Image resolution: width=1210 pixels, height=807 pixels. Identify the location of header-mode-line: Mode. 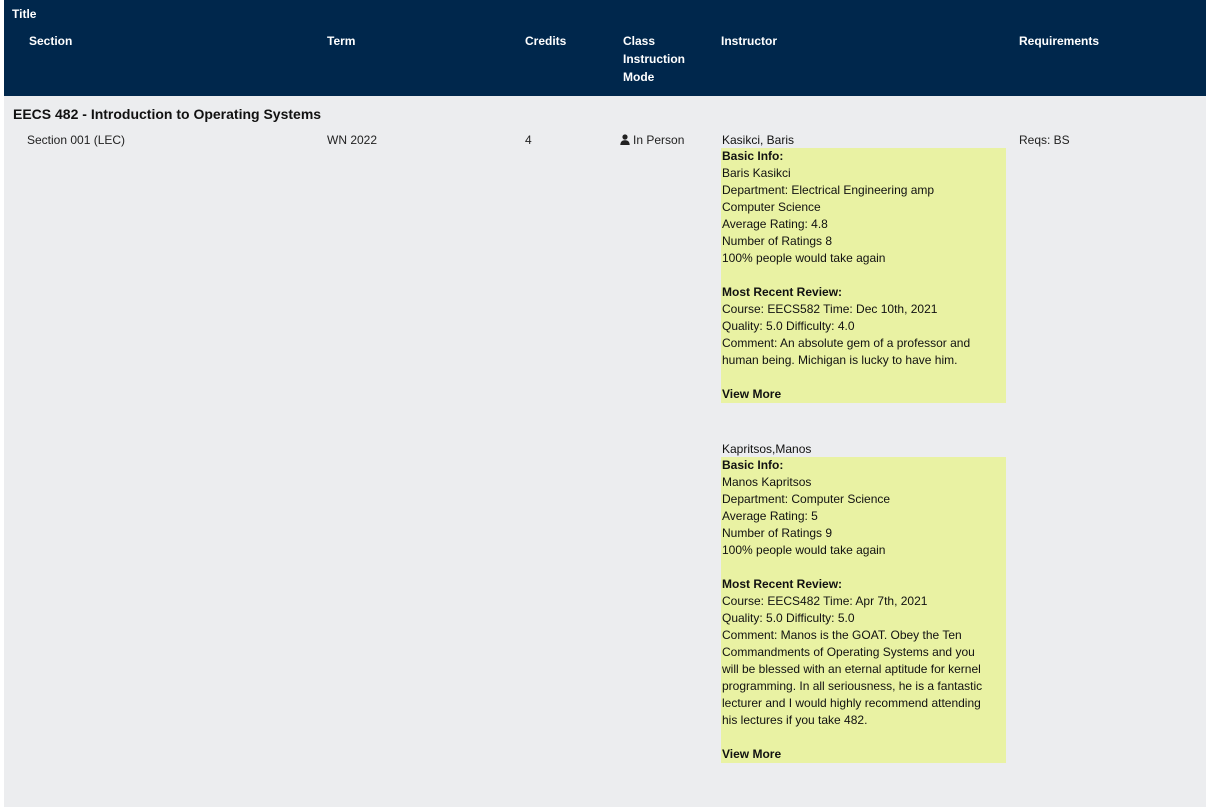
(639, 77).